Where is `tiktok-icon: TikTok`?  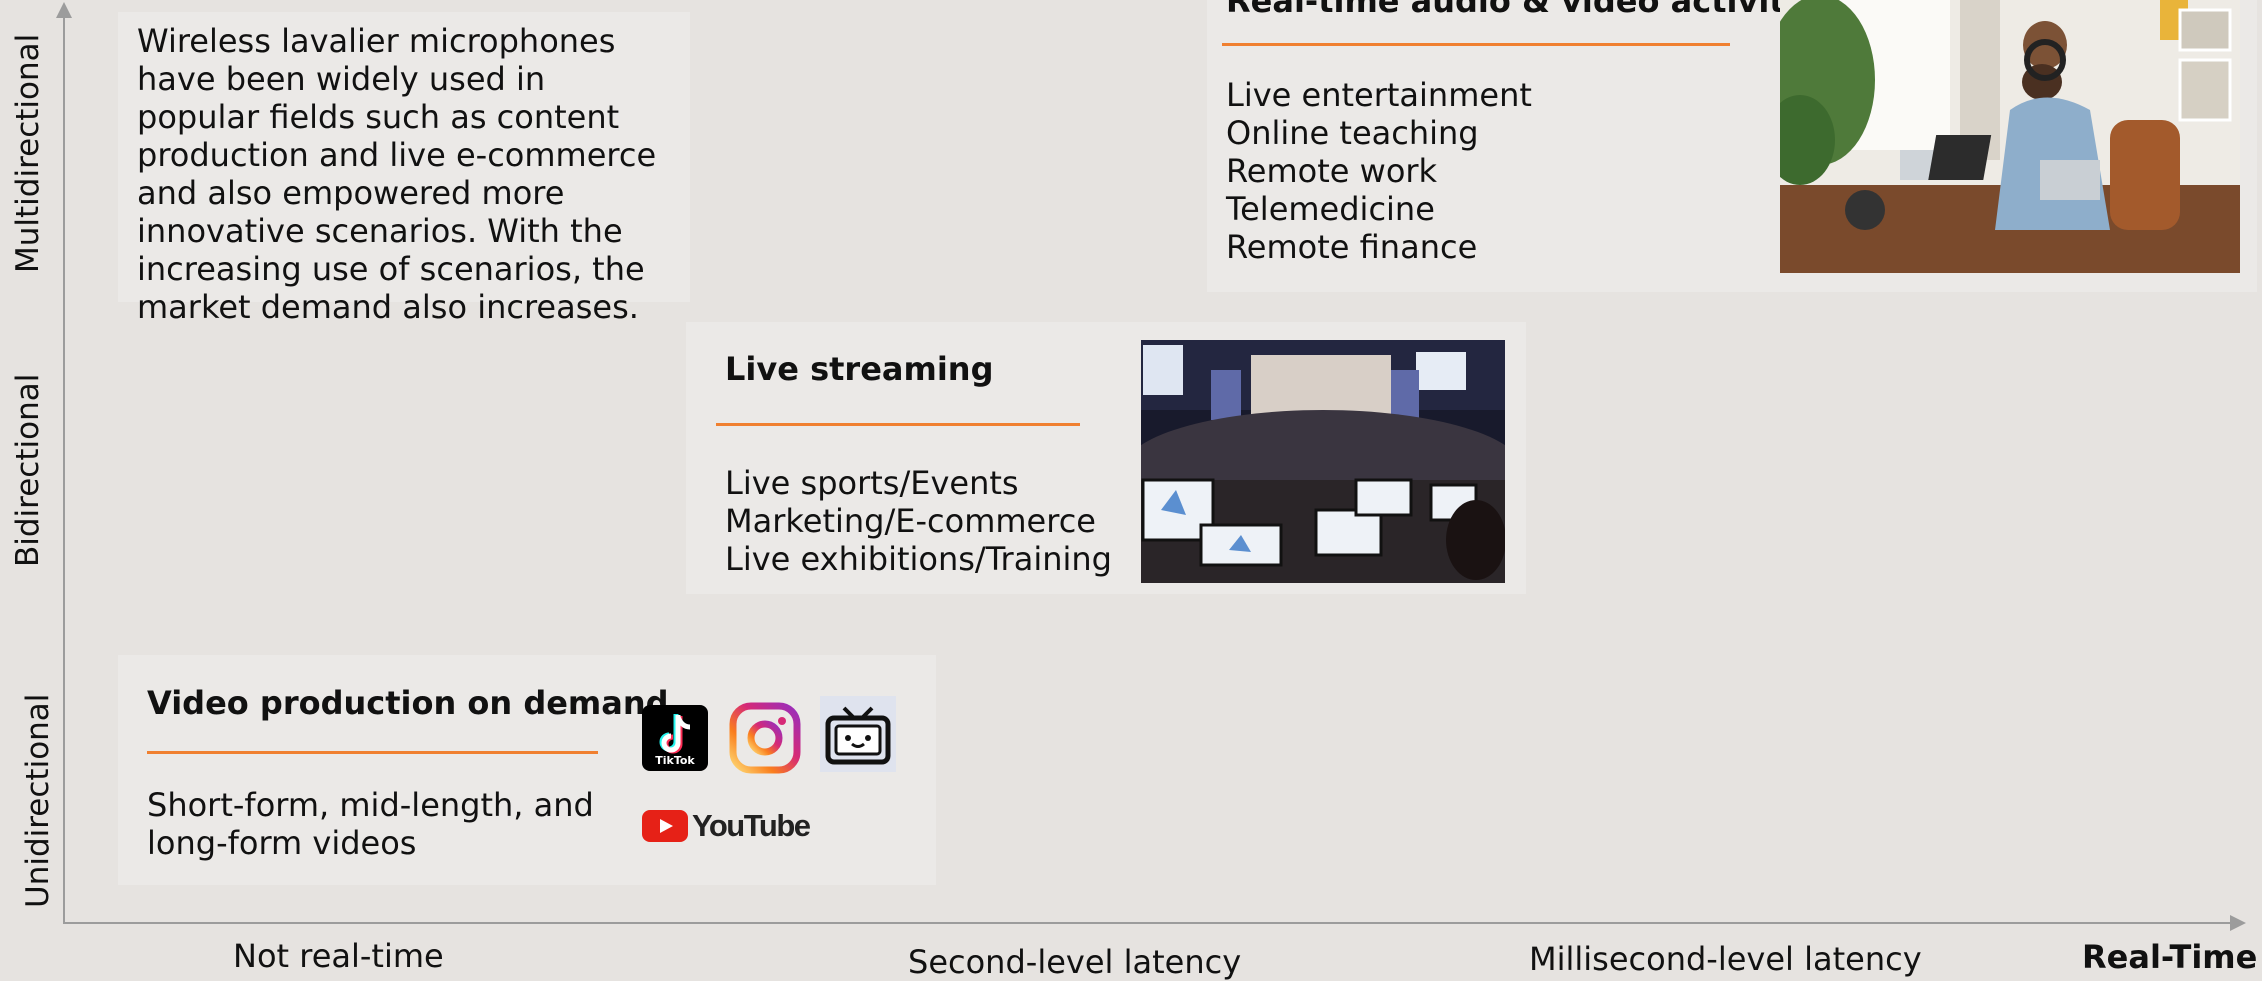 tiktok-icon: TikTok is located at coordinates (675, 738).